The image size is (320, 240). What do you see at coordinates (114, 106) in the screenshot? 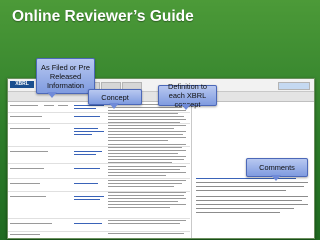
I see `concept-pointer-icon` at bounding box center [114, 106].